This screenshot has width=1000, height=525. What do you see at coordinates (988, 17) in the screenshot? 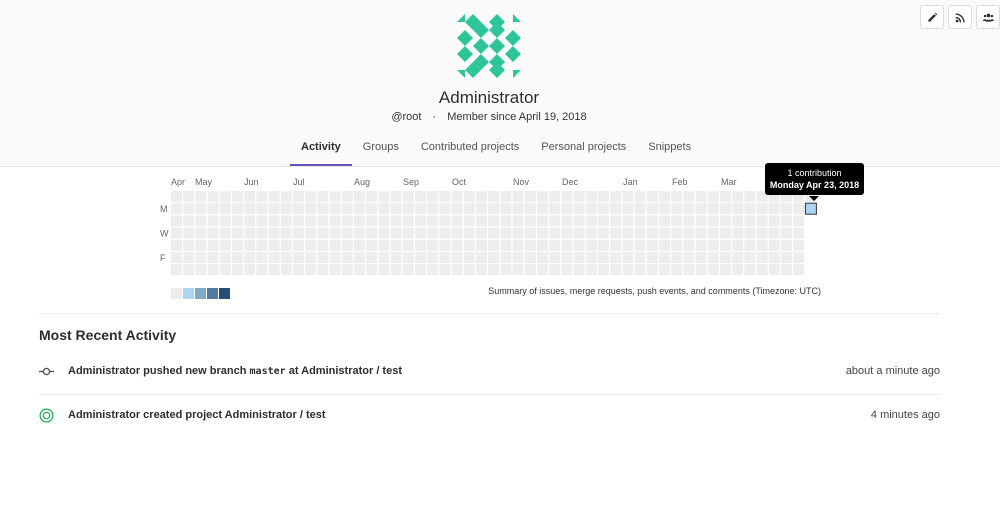
I see `admin-users-button` at bounding box center [988, 17].